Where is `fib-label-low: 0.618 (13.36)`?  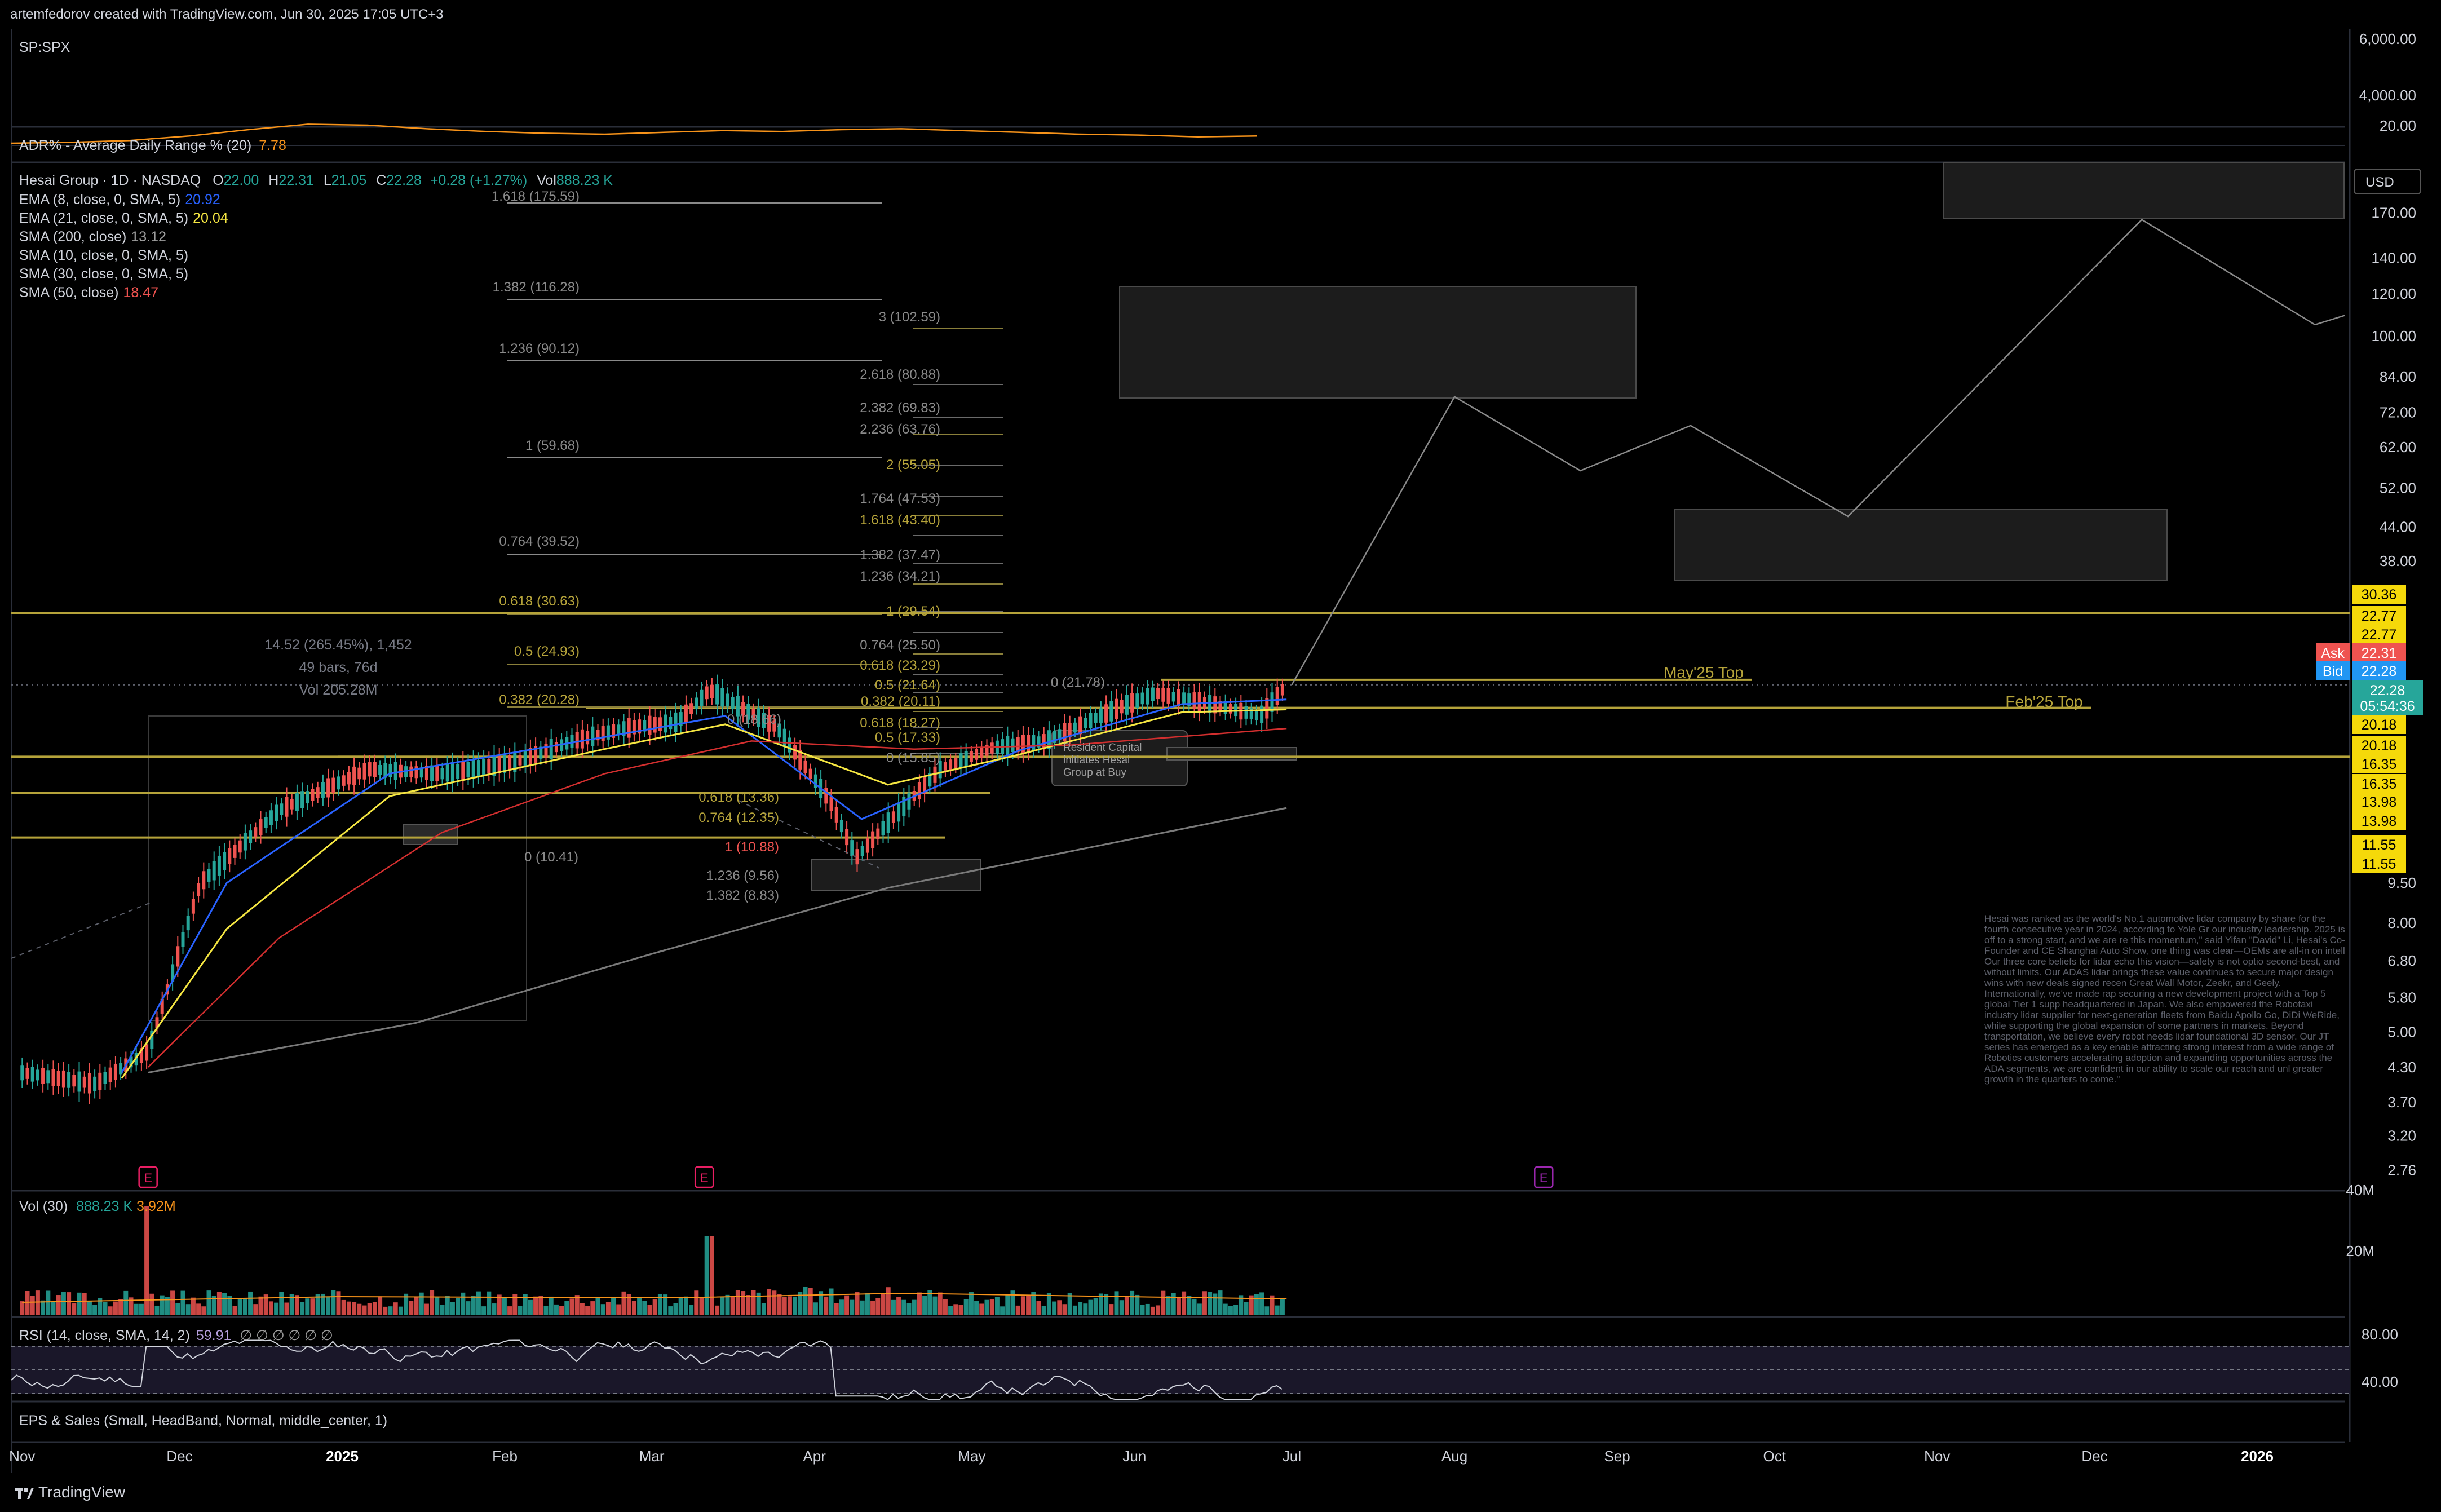 fib-label-low: 0.618 (13.36) is located at coordinates (738, 797).